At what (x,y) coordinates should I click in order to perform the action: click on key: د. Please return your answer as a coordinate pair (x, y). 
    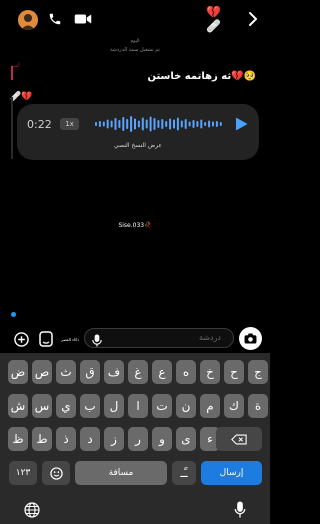
    Looking at the image, I should click on (90, 439).